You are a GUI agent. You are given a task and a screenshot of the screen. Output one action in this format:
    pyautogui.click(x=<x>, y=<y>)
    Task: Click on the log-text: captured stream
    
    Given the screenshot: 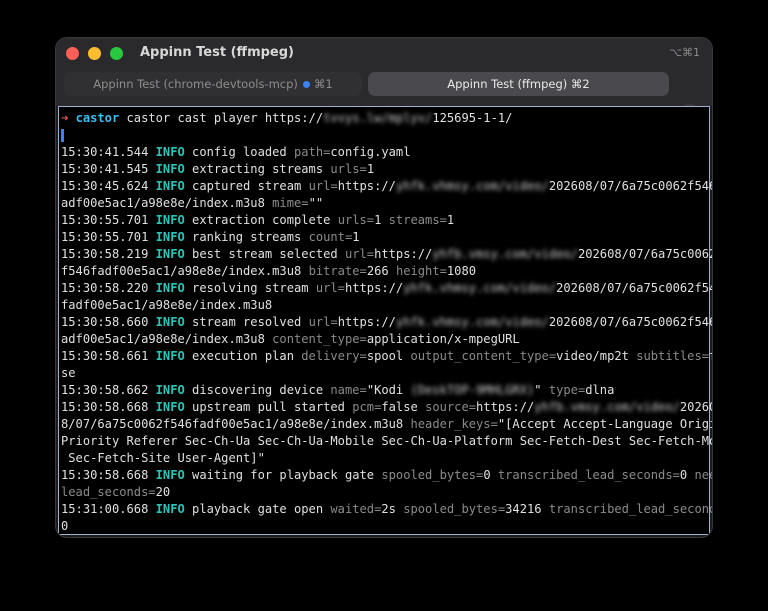 What is the action you would take?
    pyautogui.click(x=246, y=186)
    